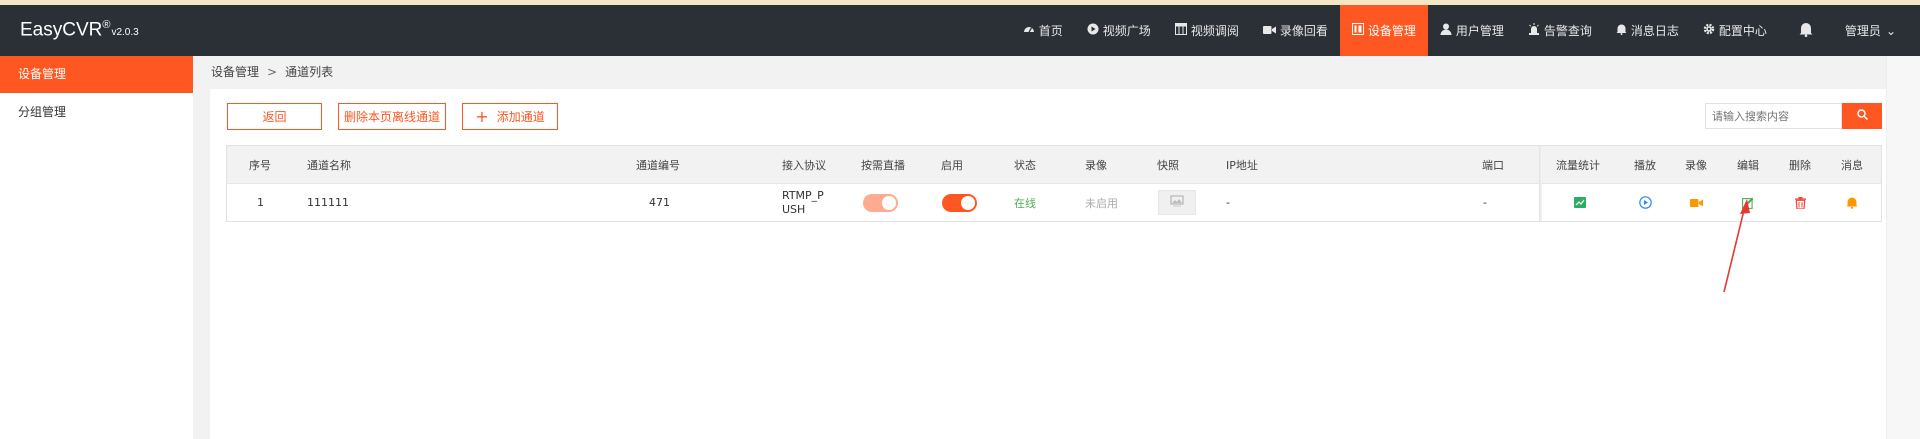  Describe the element at coordinates (1645, 165) in the screenshot. I see `col-play: 播放` at that location.